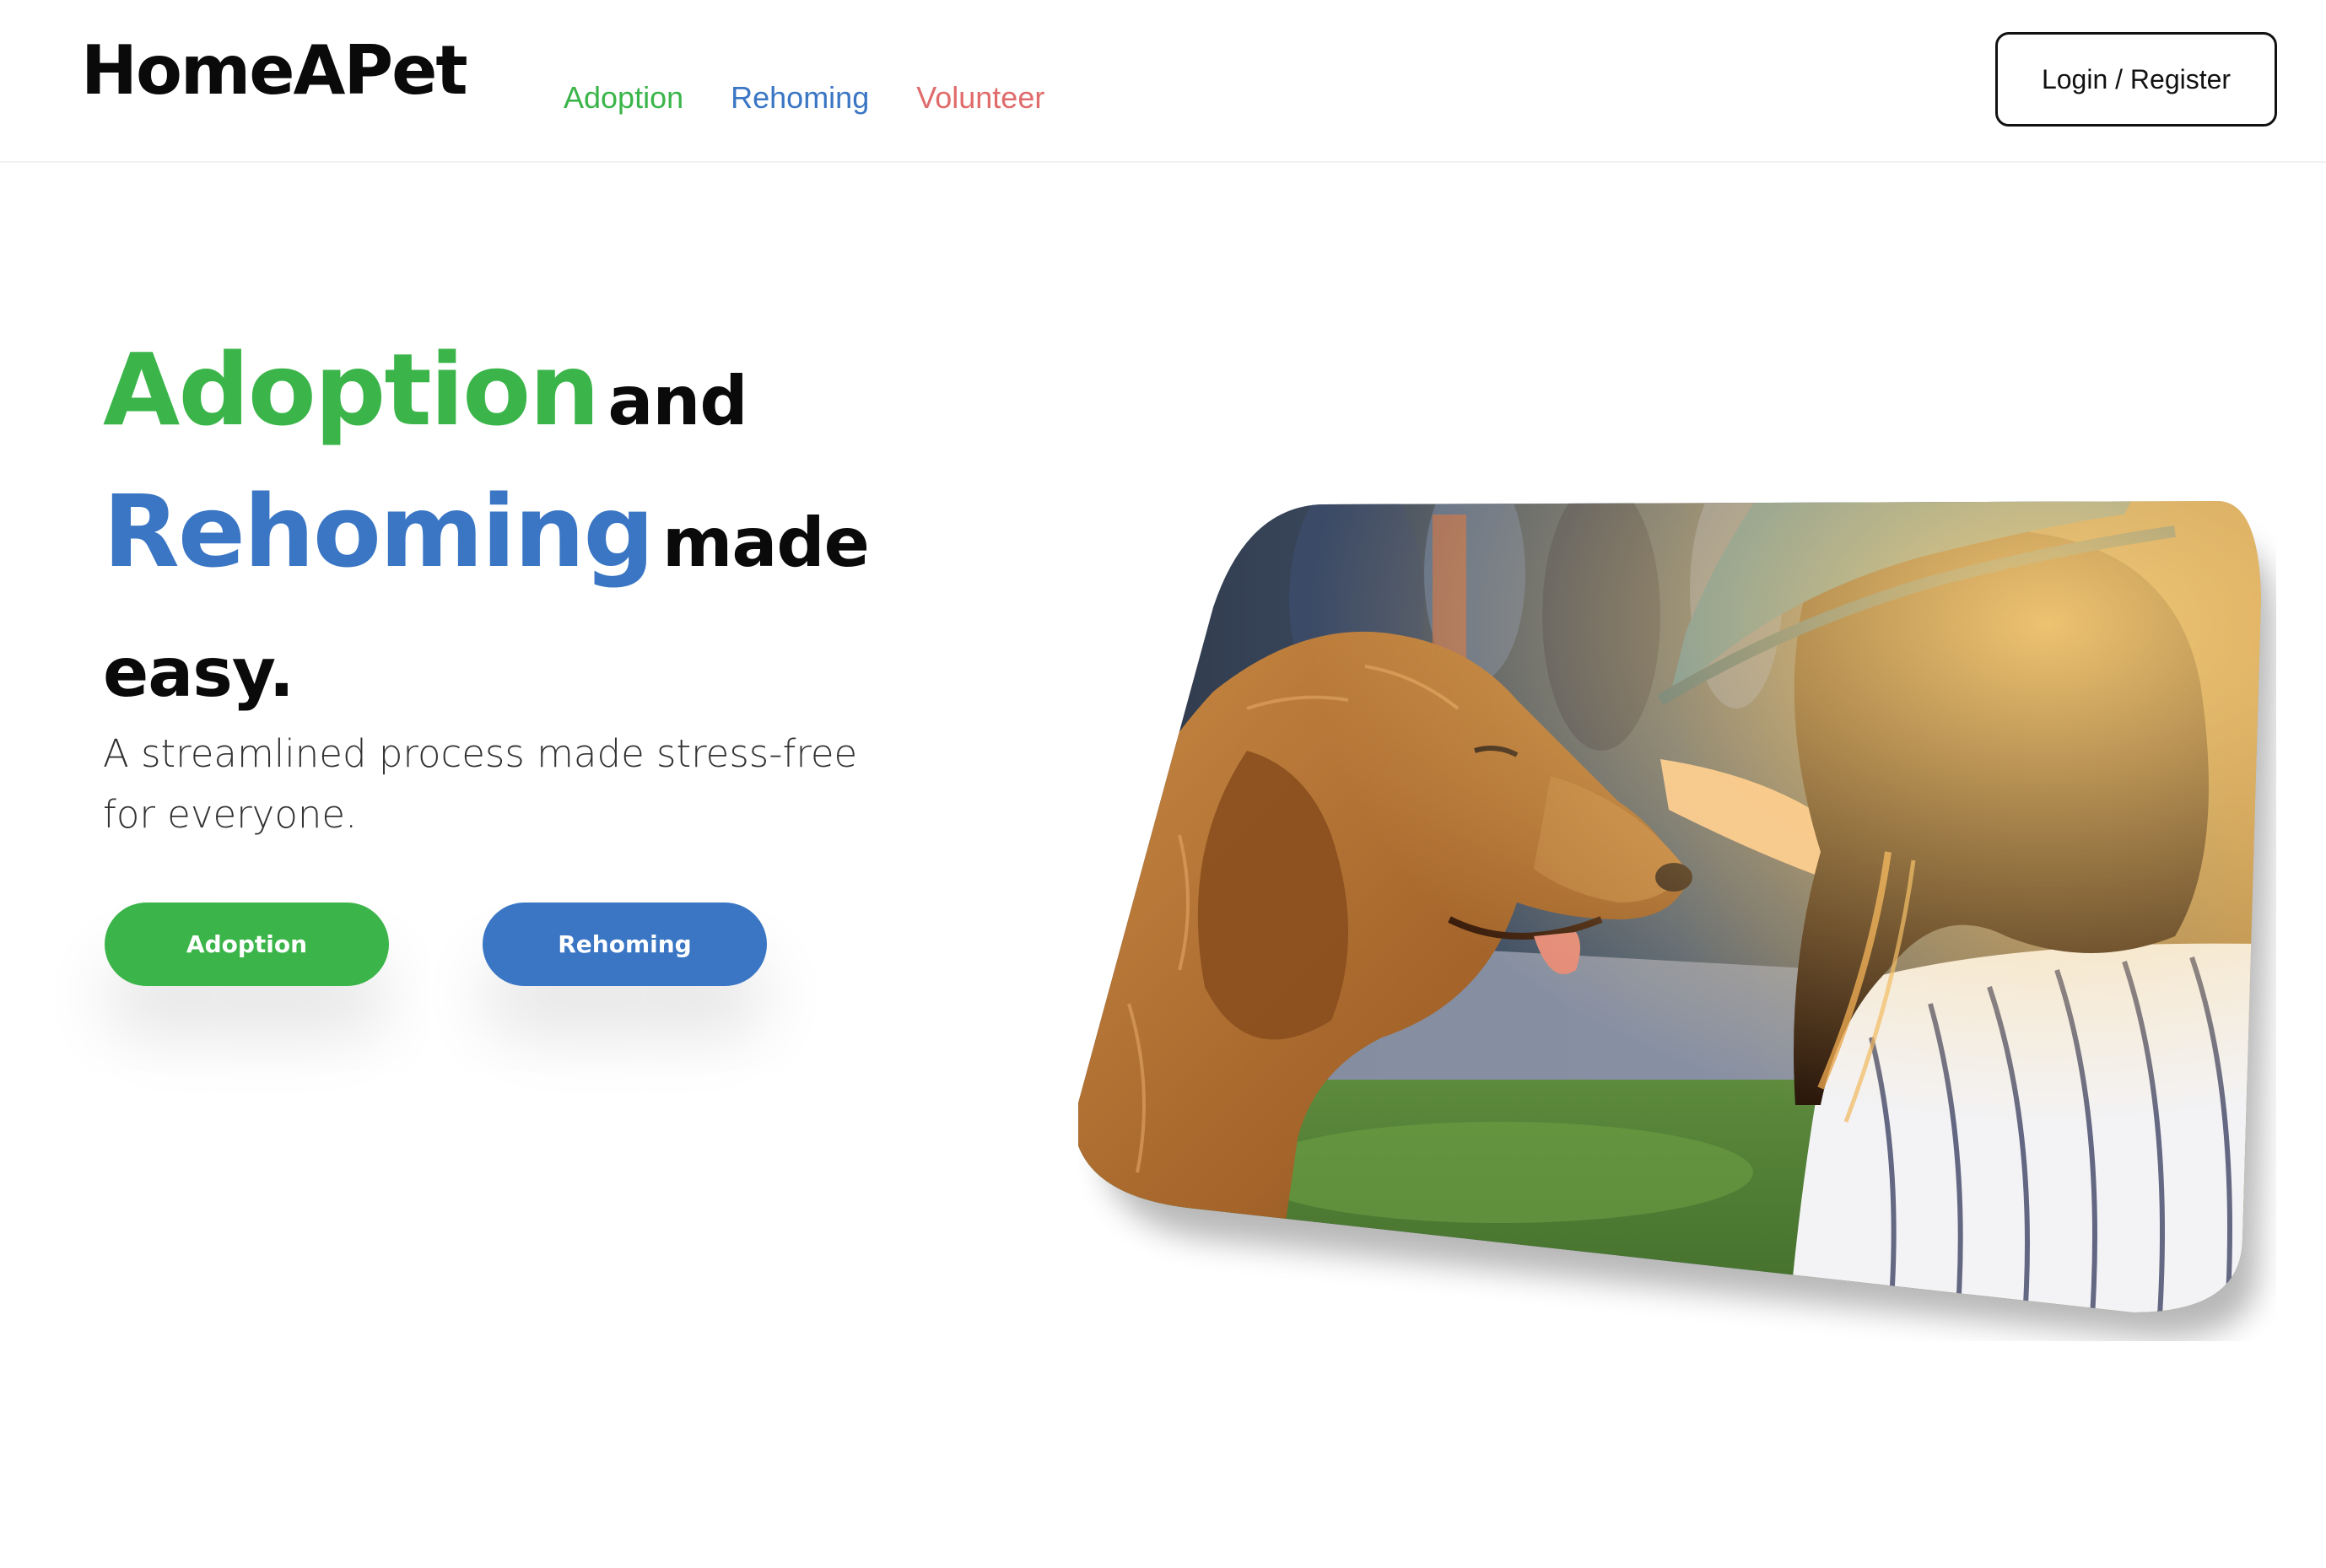 The image size is (2326, 1568). What do you see at coordinates (766, 543) in the screenshot?
I see `hero-title-made: made` at bounding box center [766, 543].